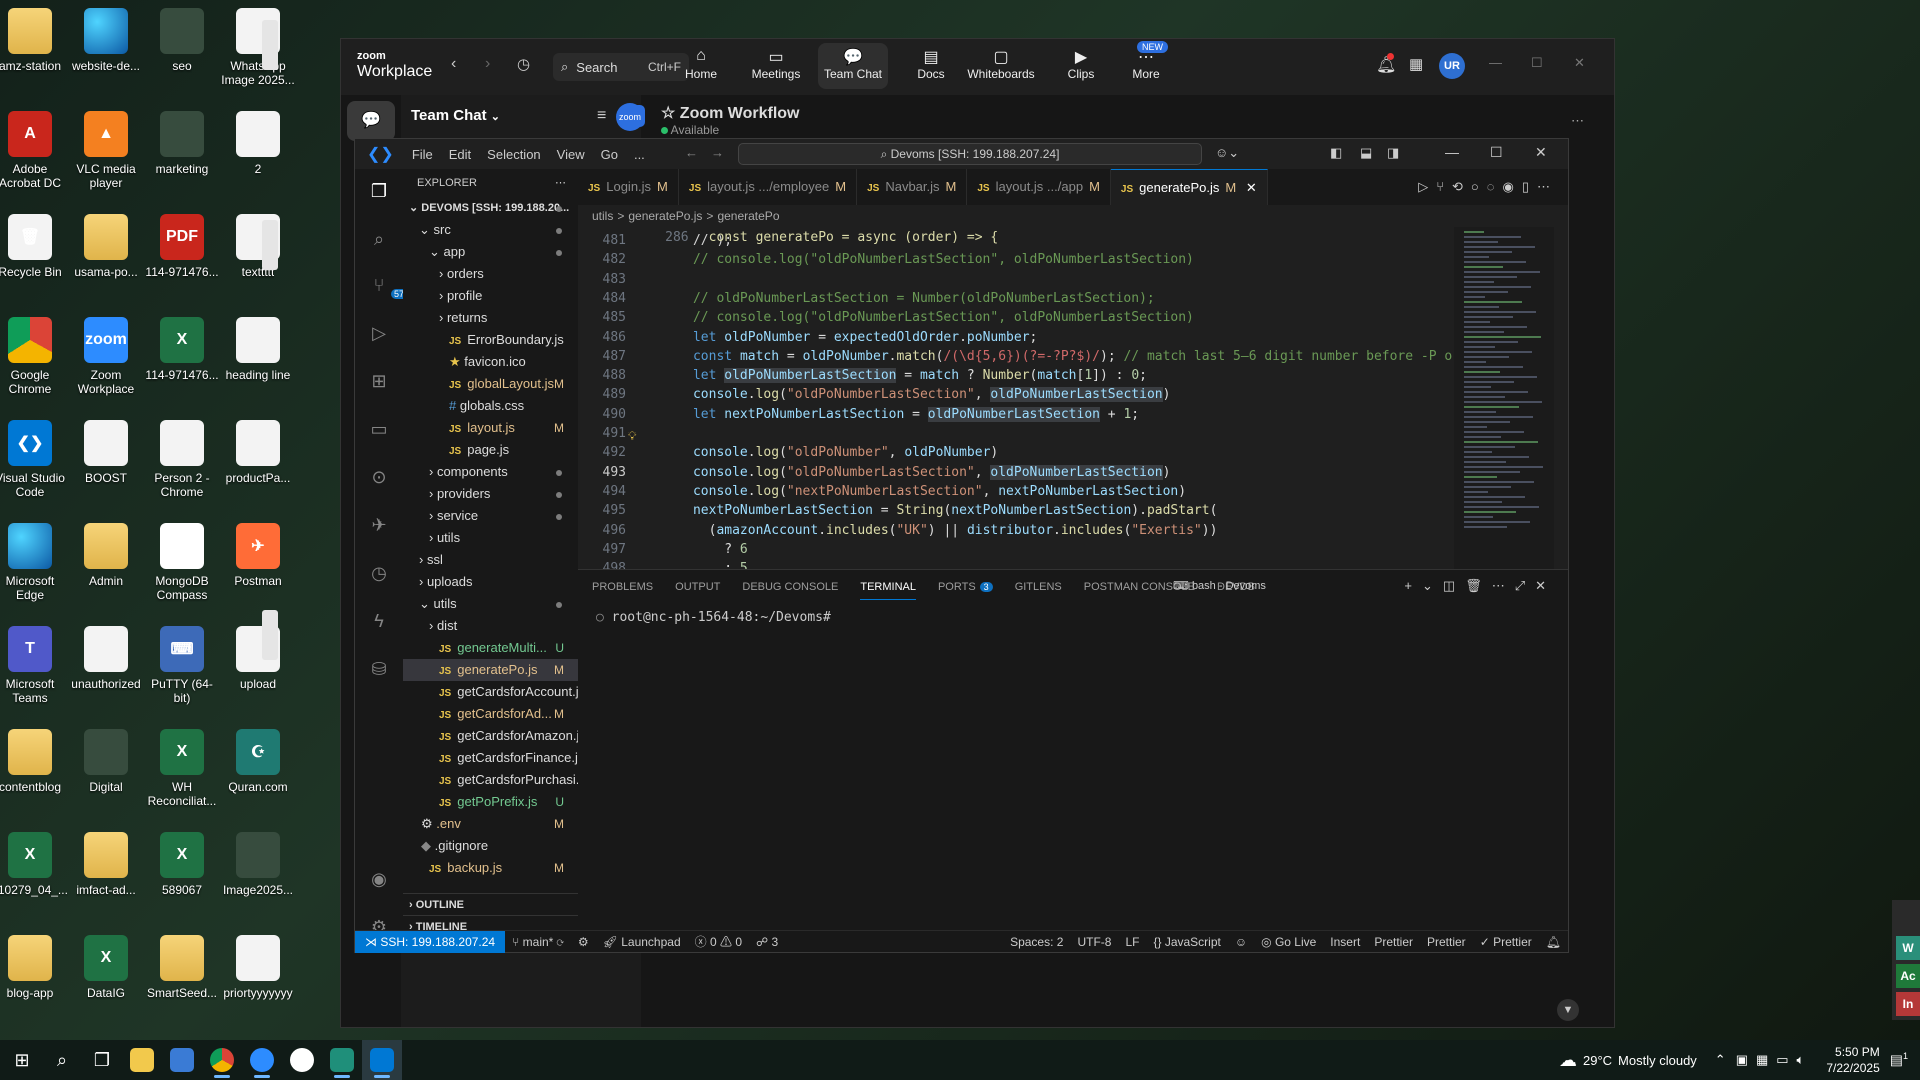 This screenshot has height=1080, width=1920. I want to click on desktop-icon: Admin, so click(106, 567).